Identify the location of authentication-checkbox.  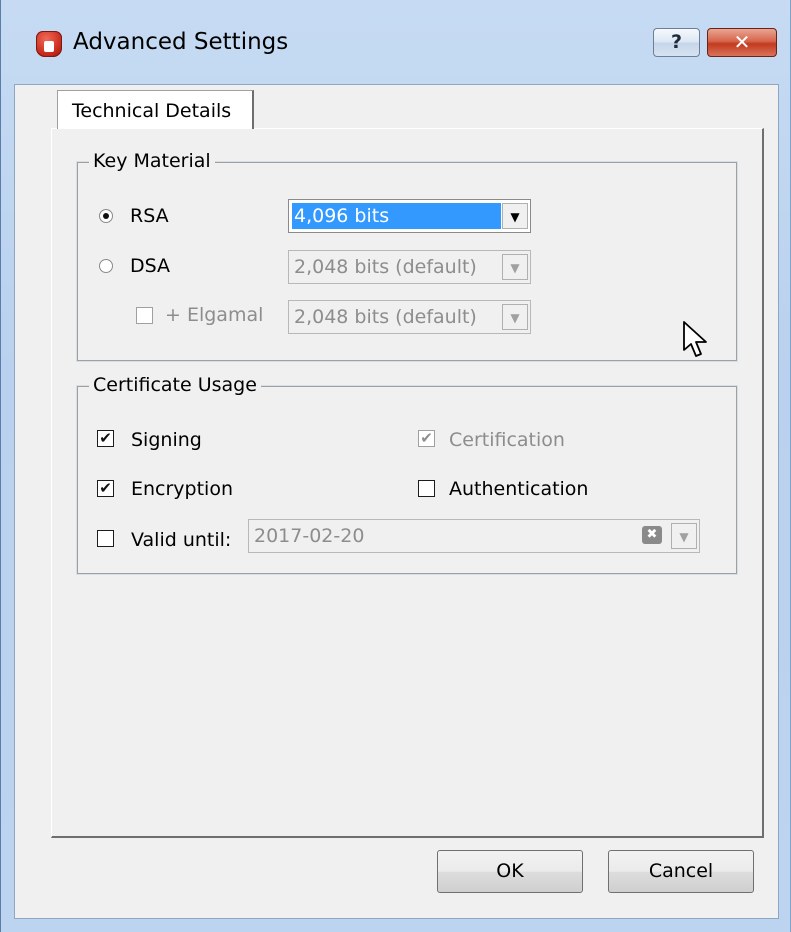
(426, 488).